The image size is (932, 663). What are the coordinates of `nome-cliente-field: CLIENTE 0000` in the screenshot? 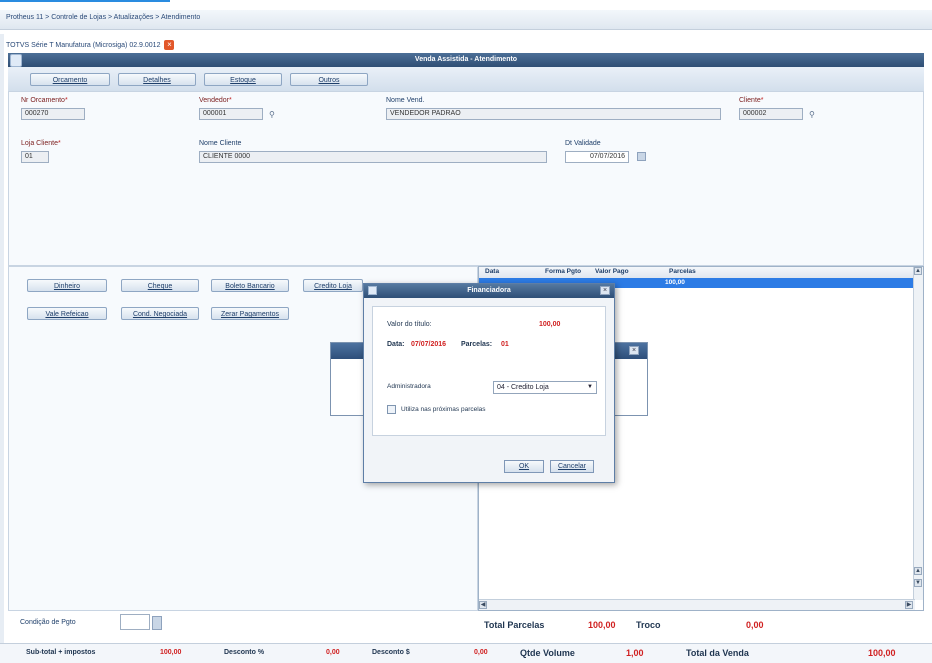 It's located at (373, 157).